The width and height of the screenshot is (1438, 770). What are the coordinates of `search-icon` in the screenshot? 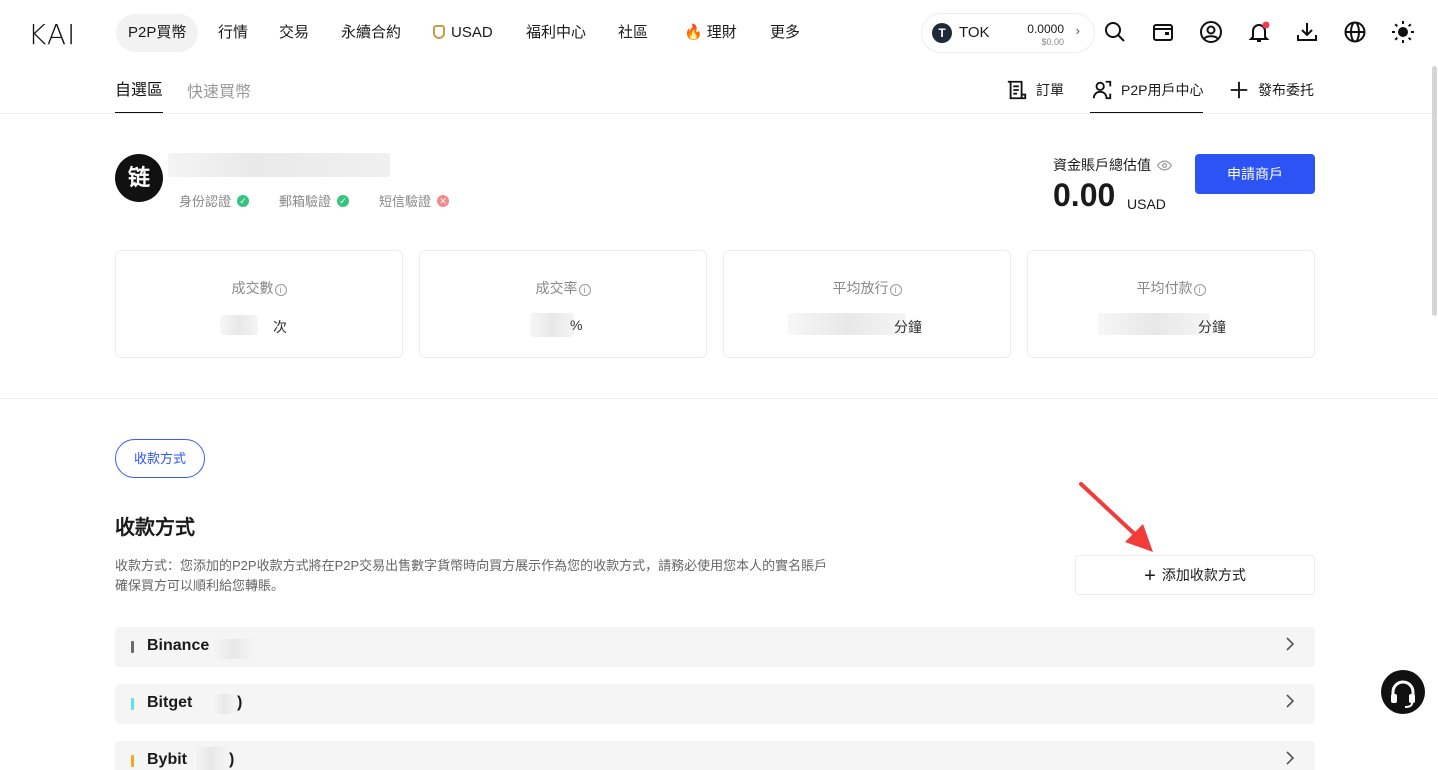 It's located at (1115, 32).